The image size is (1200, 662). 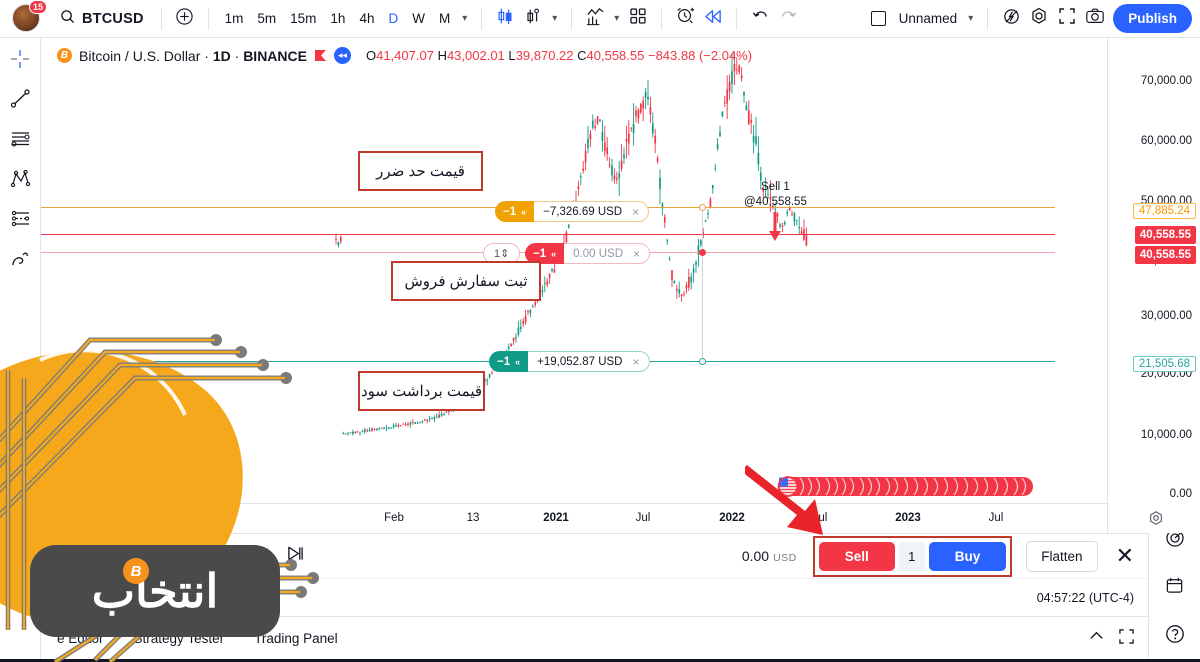 What do you see at coordinates (68, 597) in the screenshot?
I see `filter-all-button: All` at bounding box center [68, 597].